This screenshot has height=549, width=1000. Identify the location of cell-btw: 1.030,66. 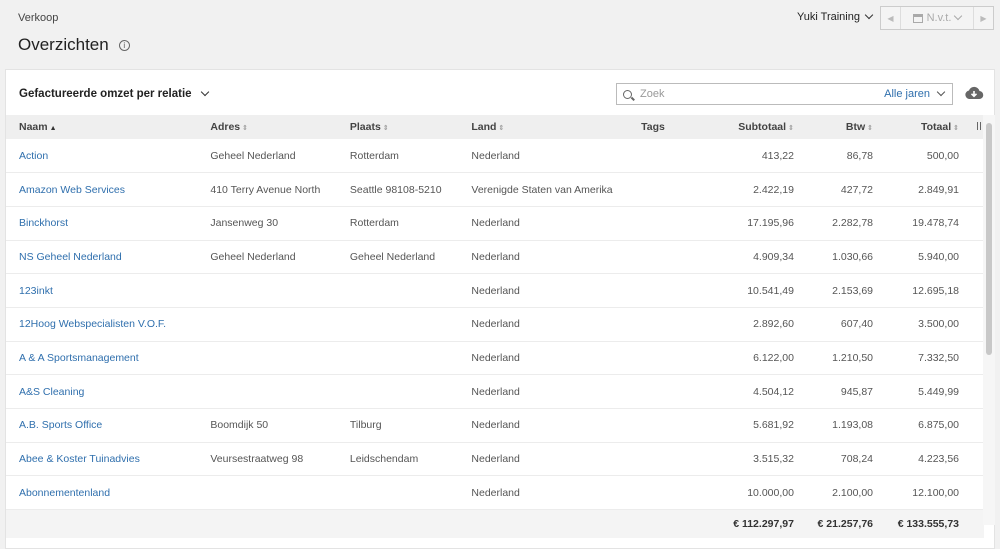
(853, 256).